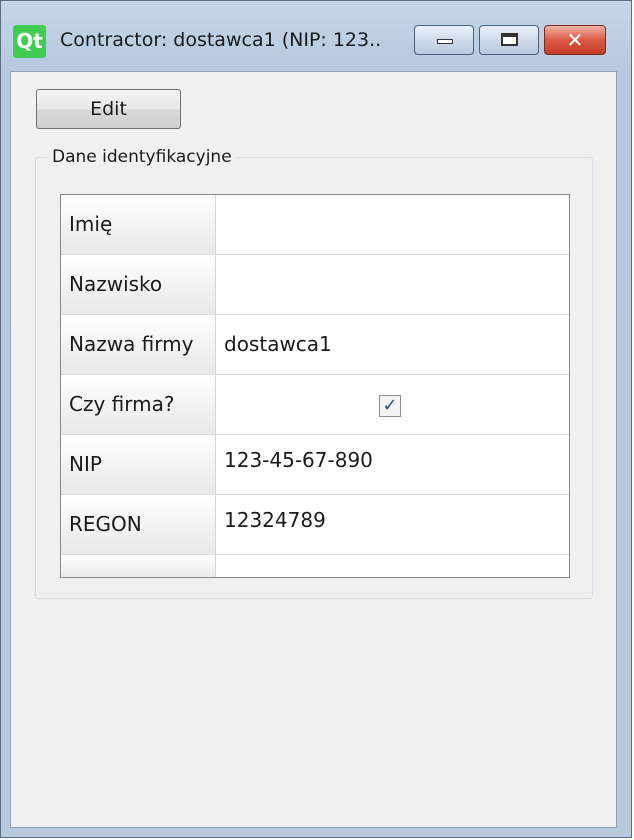  What do you see at coordinates (315, 566) in the screenshot?
I see `table-row-empty` at bounding box center [315, 566].